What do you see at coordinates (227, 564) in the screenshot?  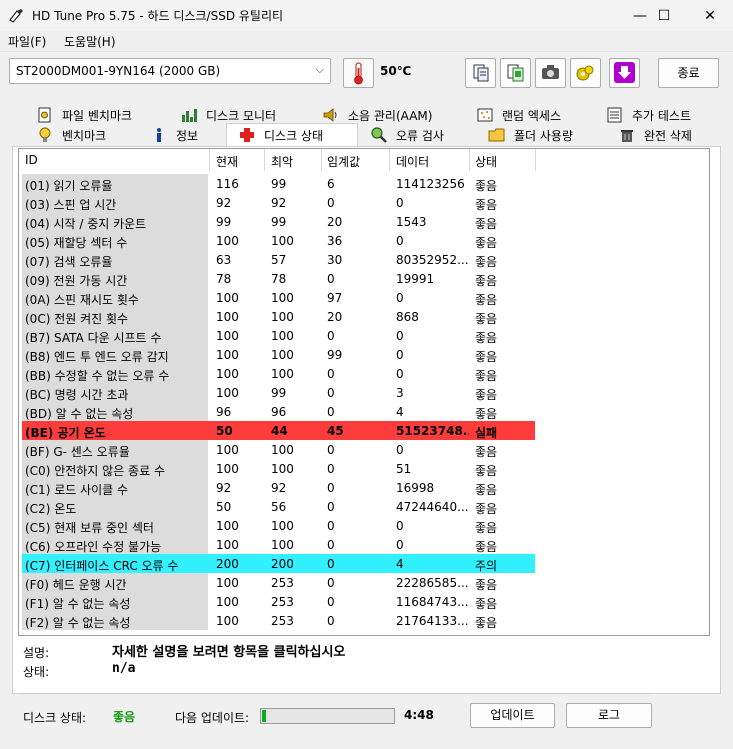 I see `cell-current: 200` at bounding box center [227, 564].